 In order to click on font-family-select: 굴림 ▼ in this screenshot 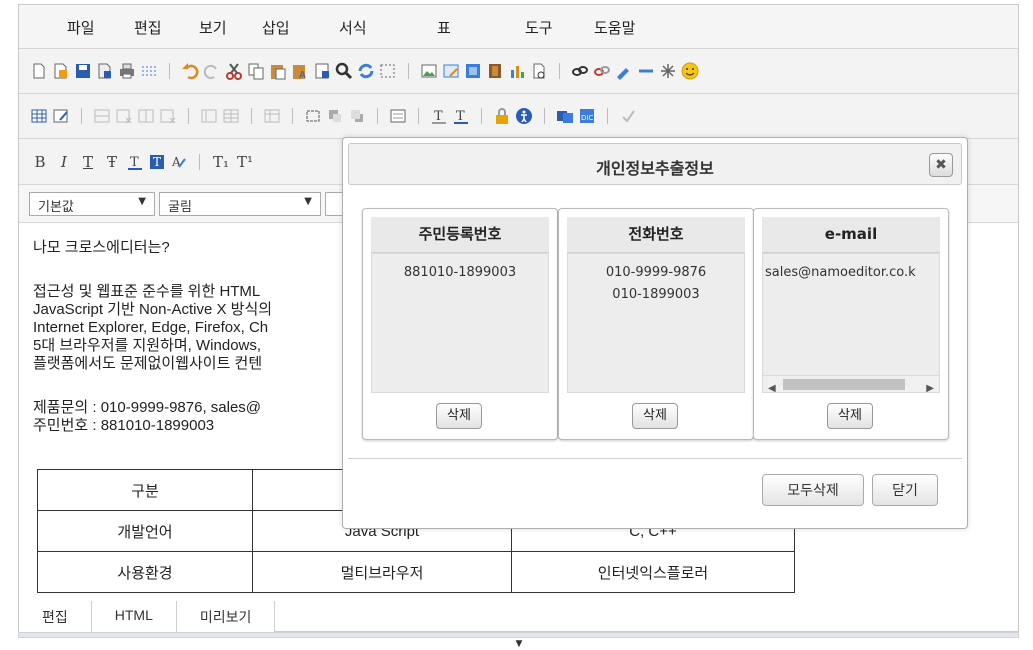, I will do `click(240, 204)`.